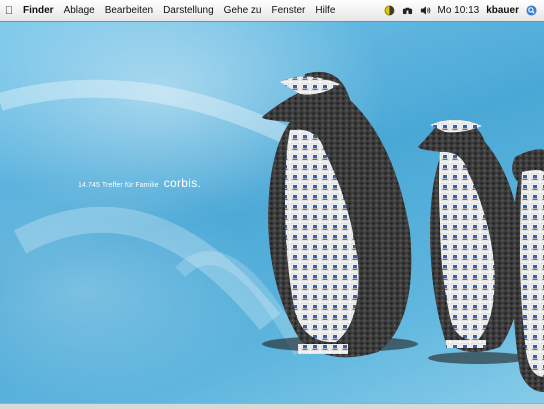 Image resolution: width=544 pixels, height=409 pixels. I want to click on penguin-medium, so click(473, 242).